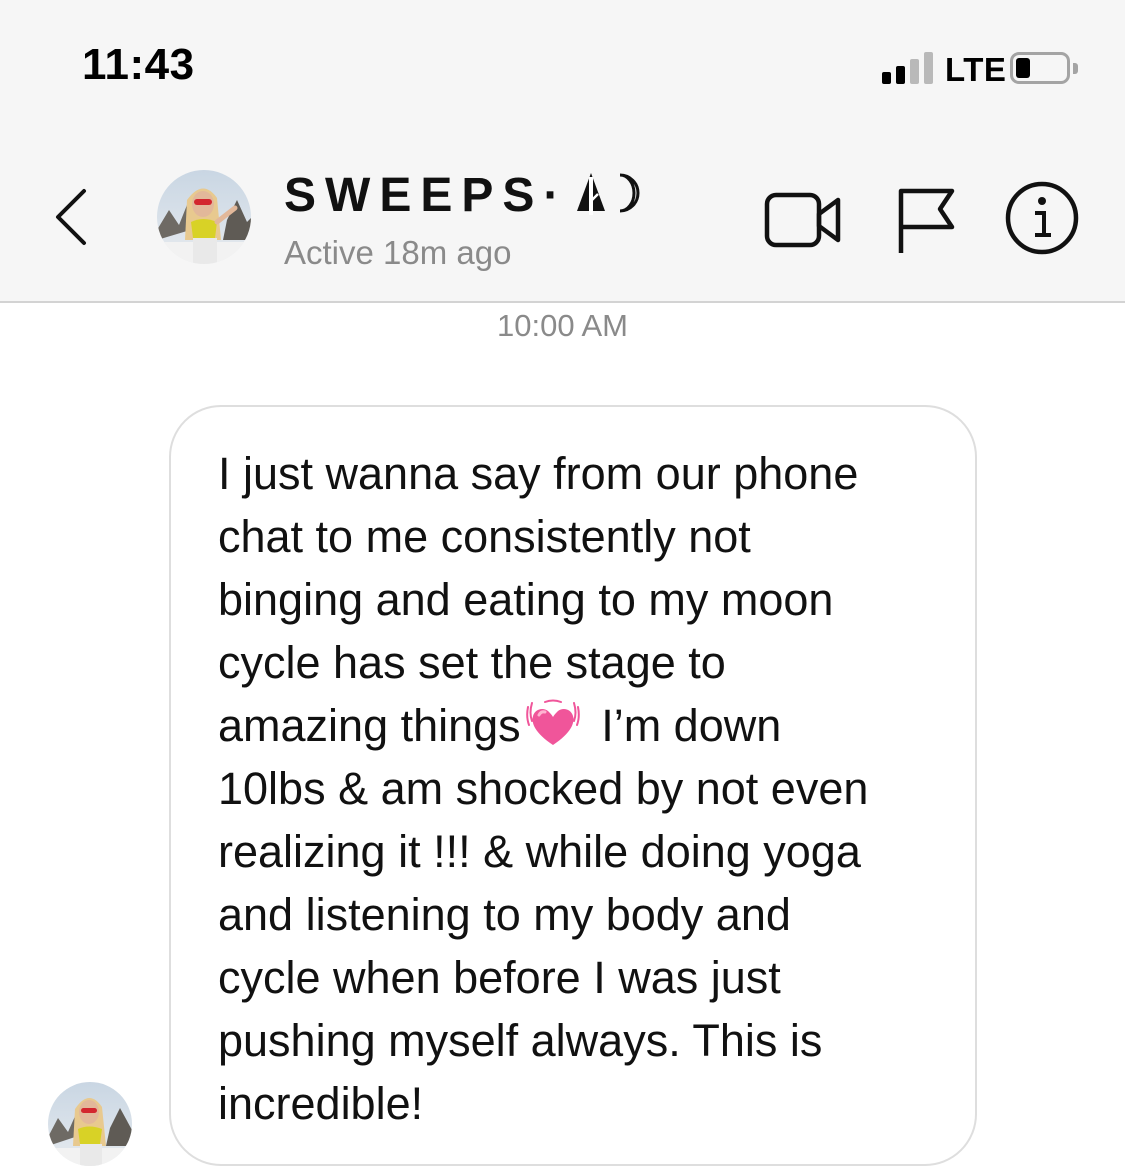 The height and width of the screenshot is (1175, 1125). I want to click on chevron-left-icon, so click(72, 217).